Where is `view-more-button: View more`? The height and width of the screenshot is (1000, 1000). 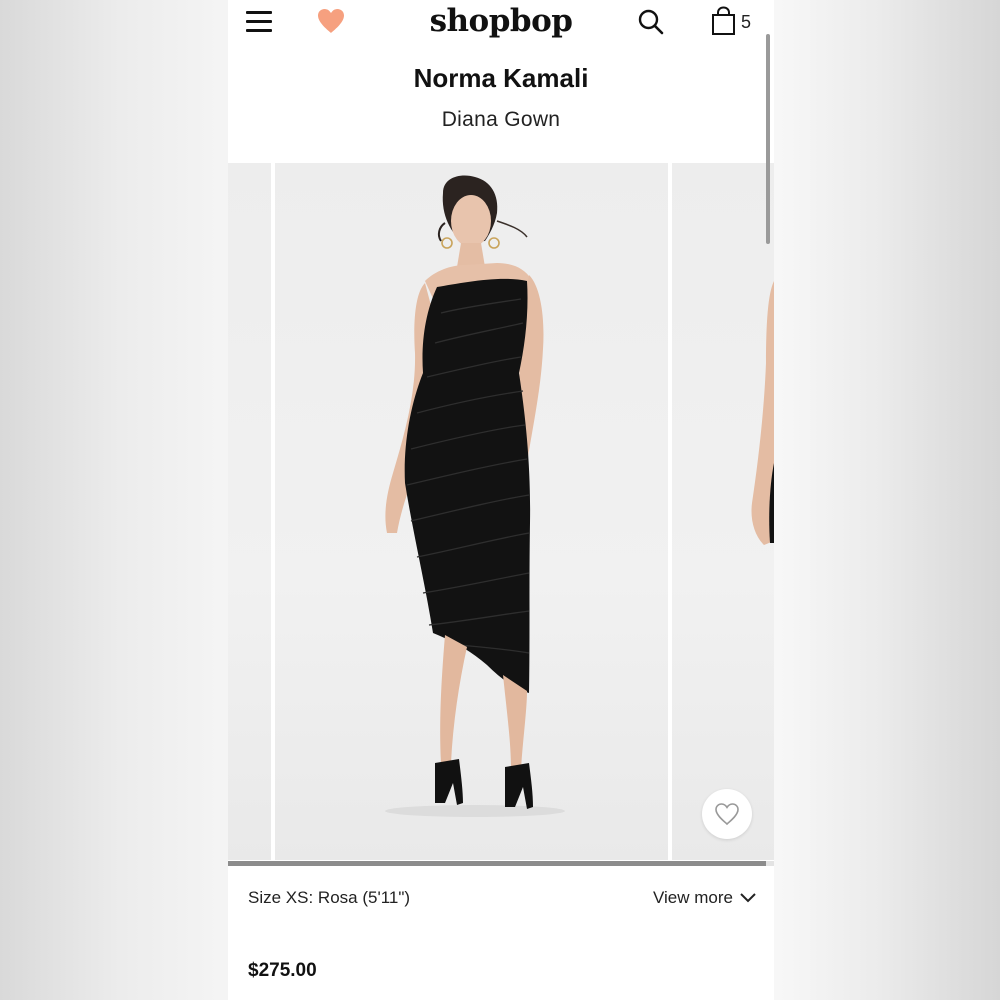 view-more-button: View more is located at coordinates (704, 898).